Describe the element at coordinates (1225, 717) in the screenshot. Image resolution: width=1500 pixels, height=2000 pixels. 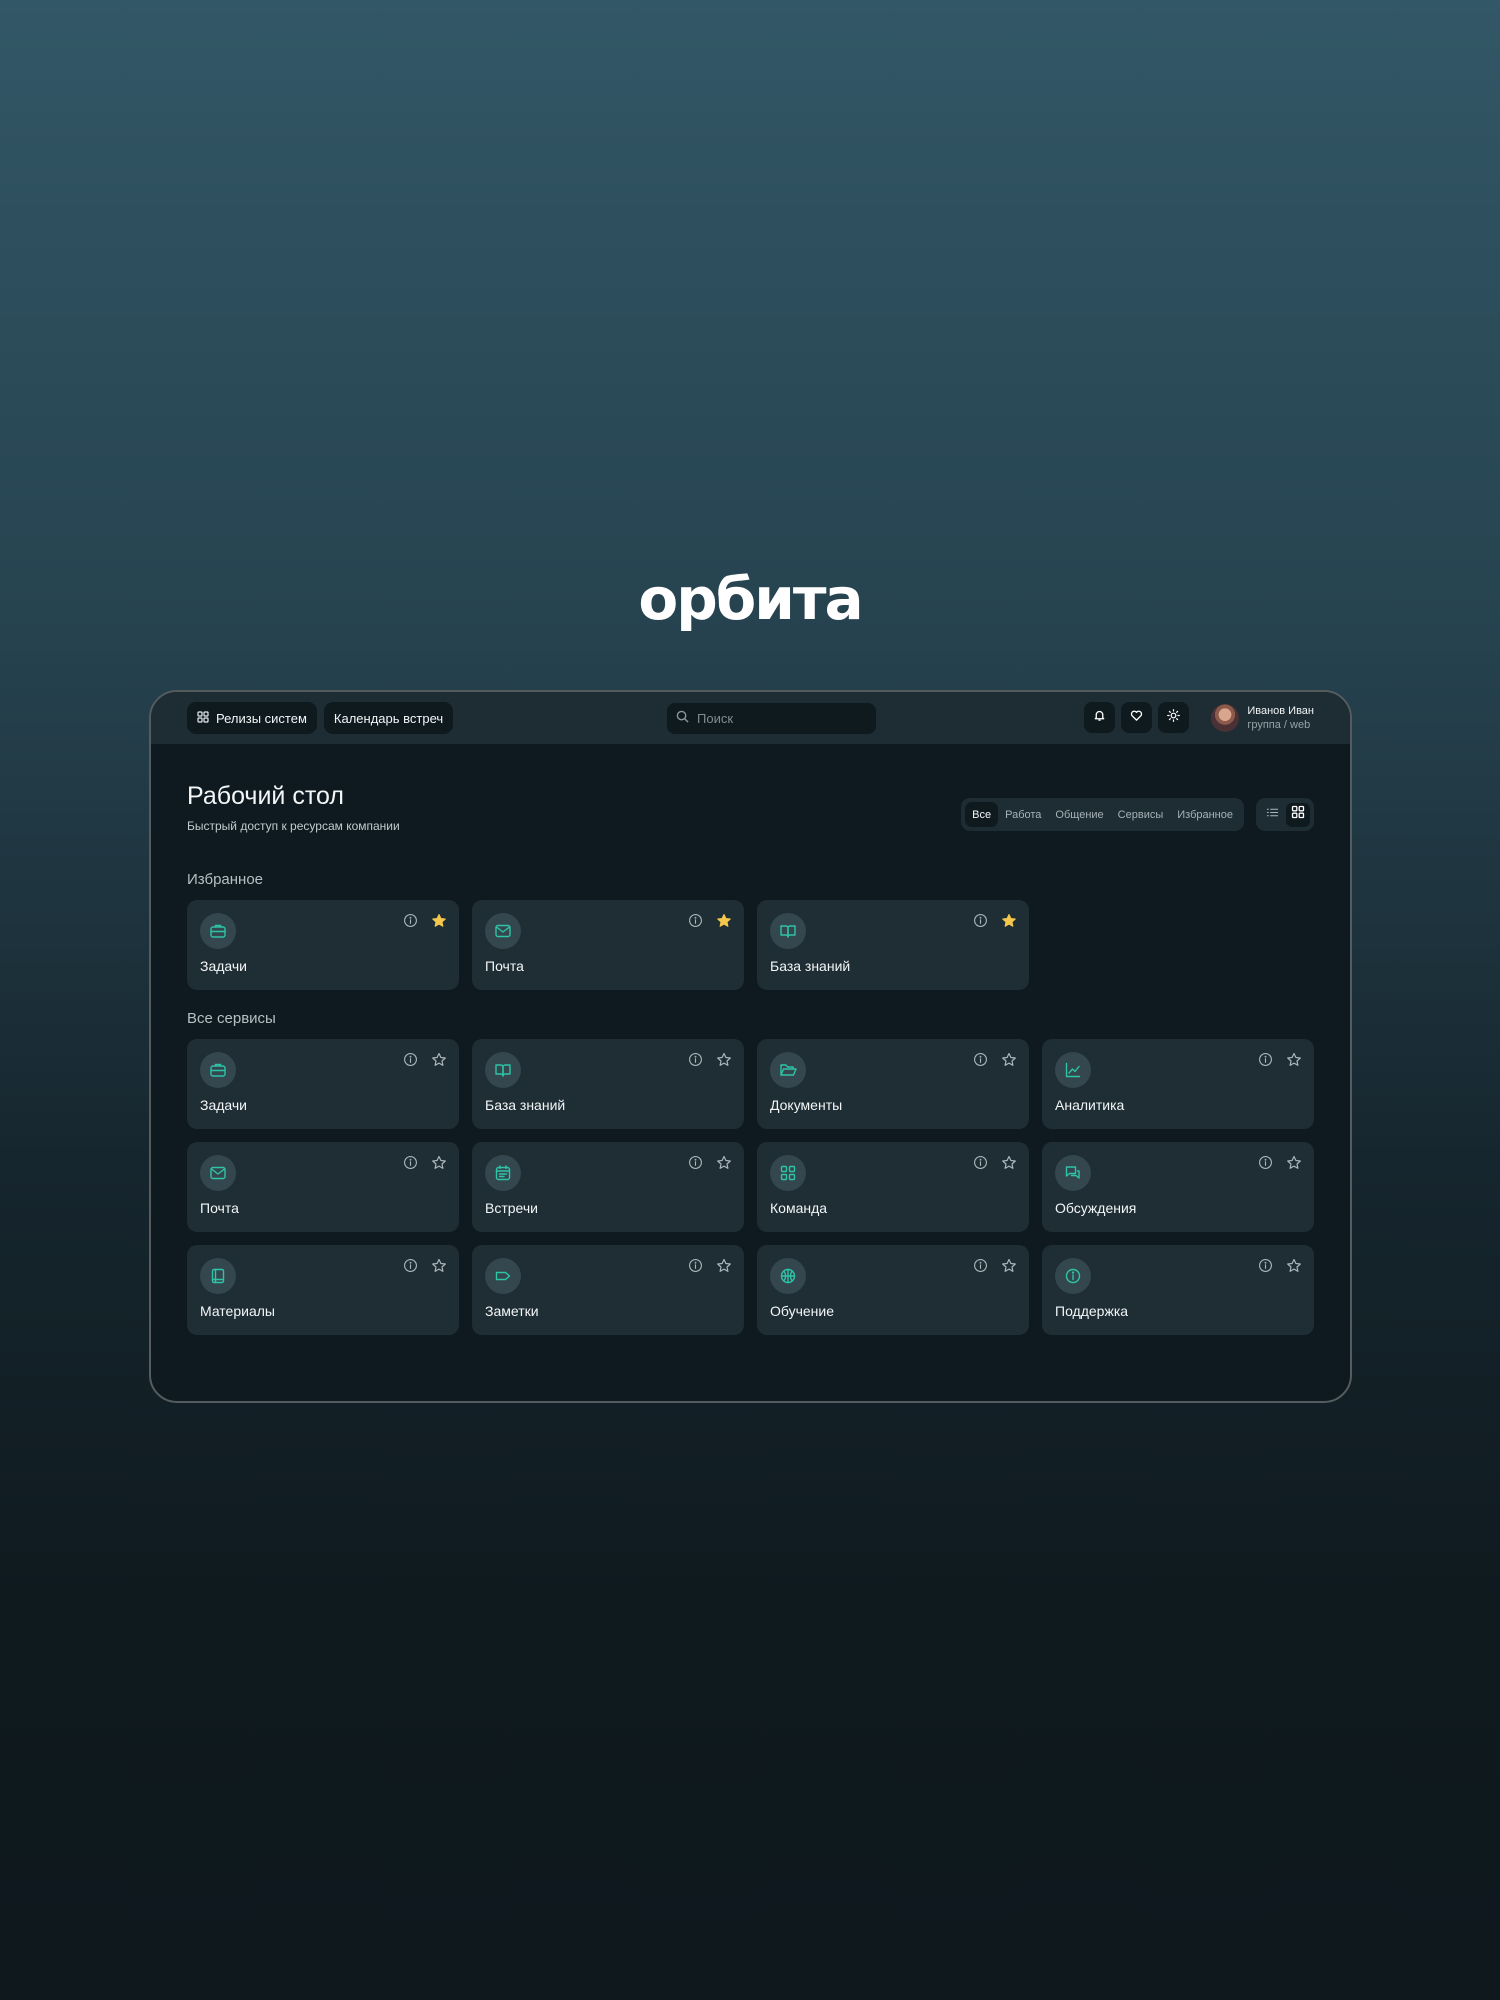
I see `avatar` at that location.